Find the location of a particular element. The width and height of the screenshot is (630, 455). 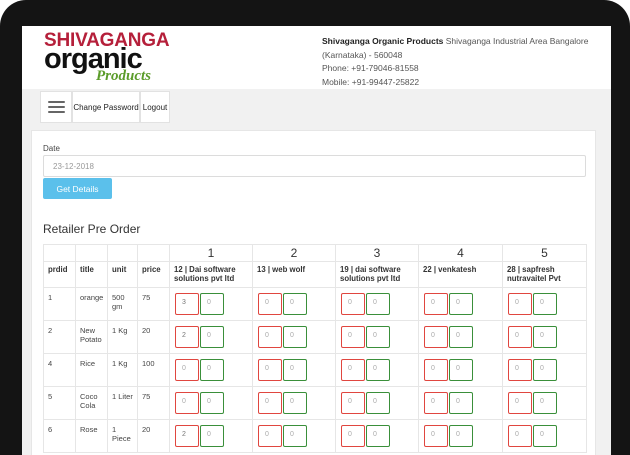

menu-toggle-button is located at coordinates (56, 107).